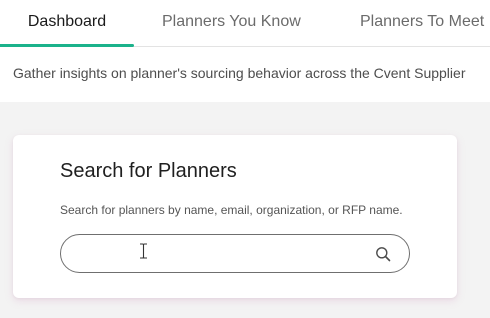  Describe the element at coordinates (148, 171) in the screenshot. I see `search-card-title: Search for Planners` at that location.